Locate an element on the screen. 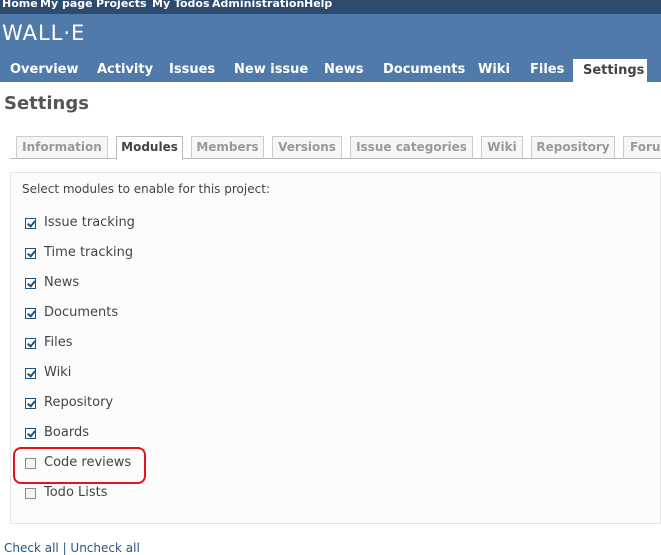  module-label: Files is located at coordinates (58, 342).